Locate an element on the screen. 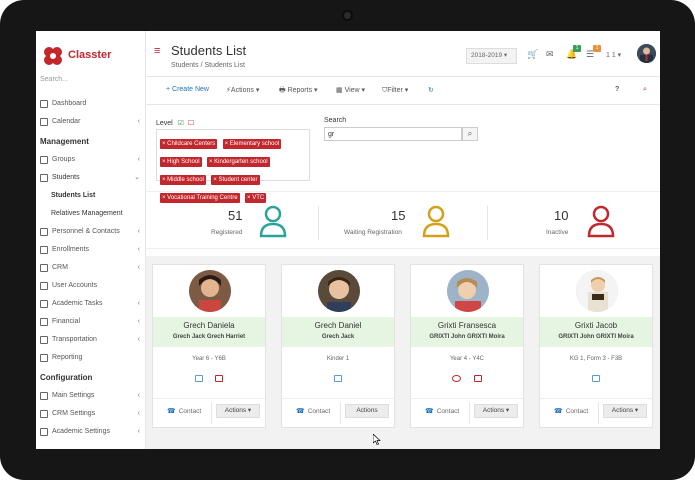 The height and width of the screenshot is (480, 695). sidebar-item-students: Students ⌄ is located at coordinates (91, 178).